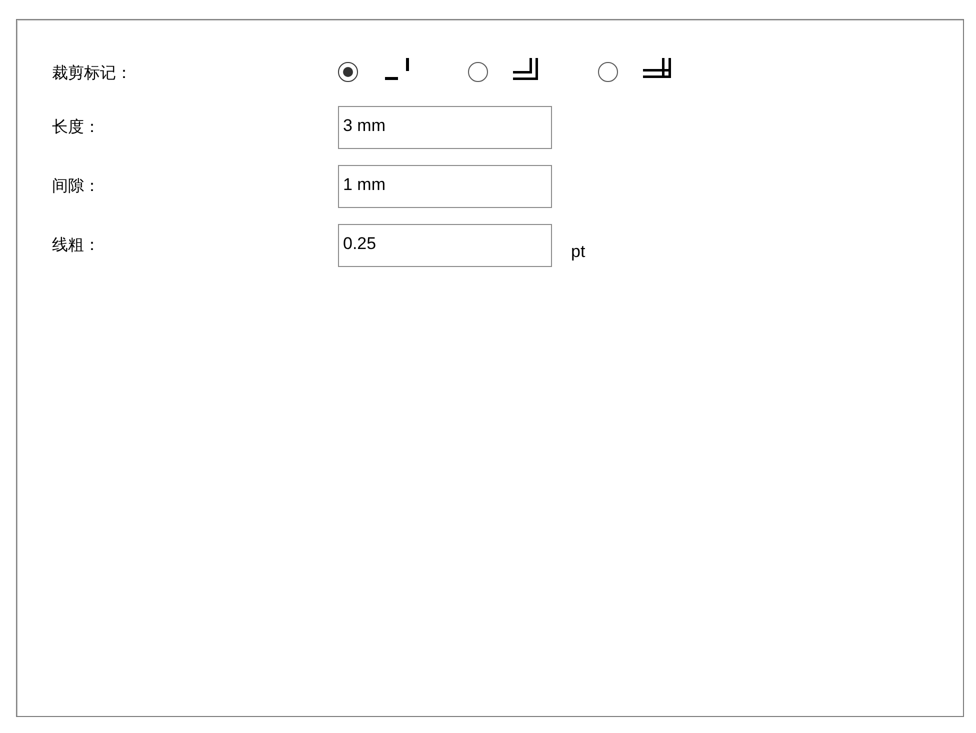 The width and height of the screenshot is (976, 733). I want to click on input-field: 3 mm, so click(445, 127).